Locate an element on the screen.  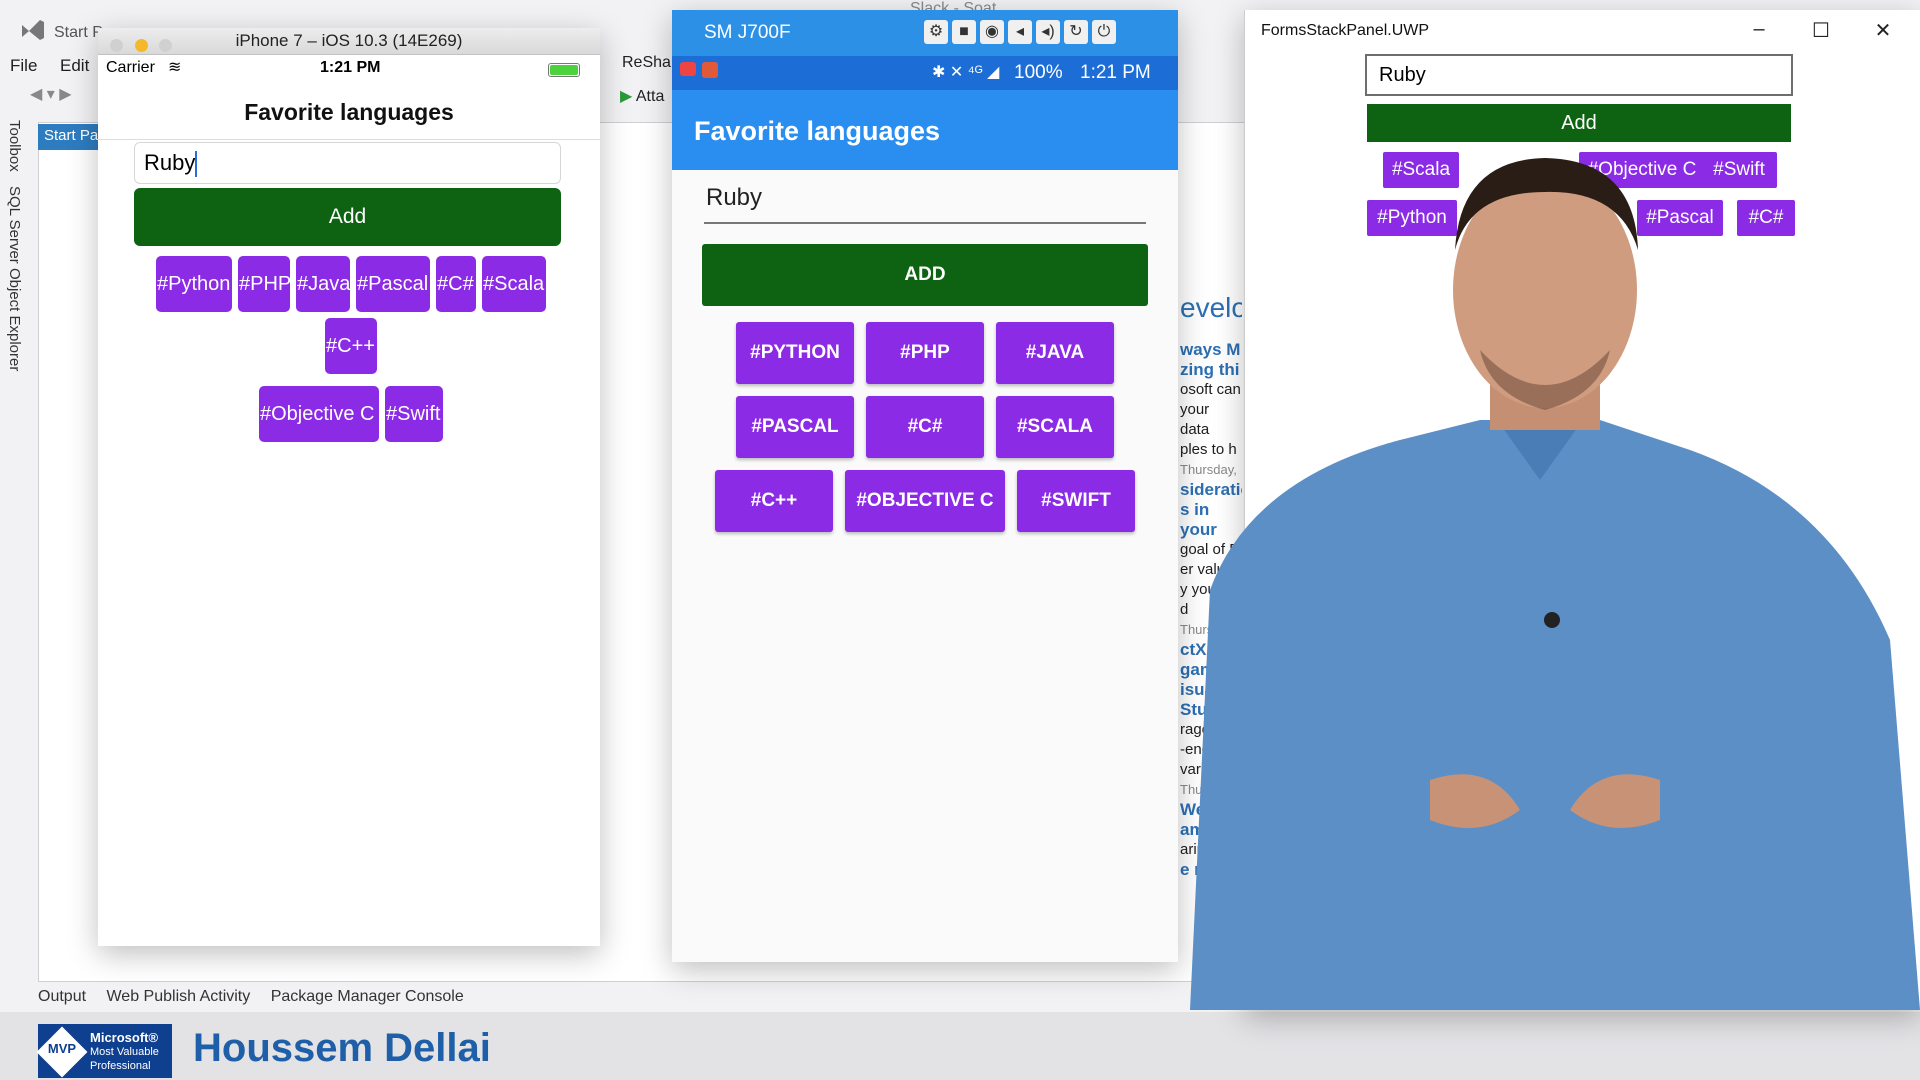
ios-entry-text: Ruby is located at coordinates (170, 162).